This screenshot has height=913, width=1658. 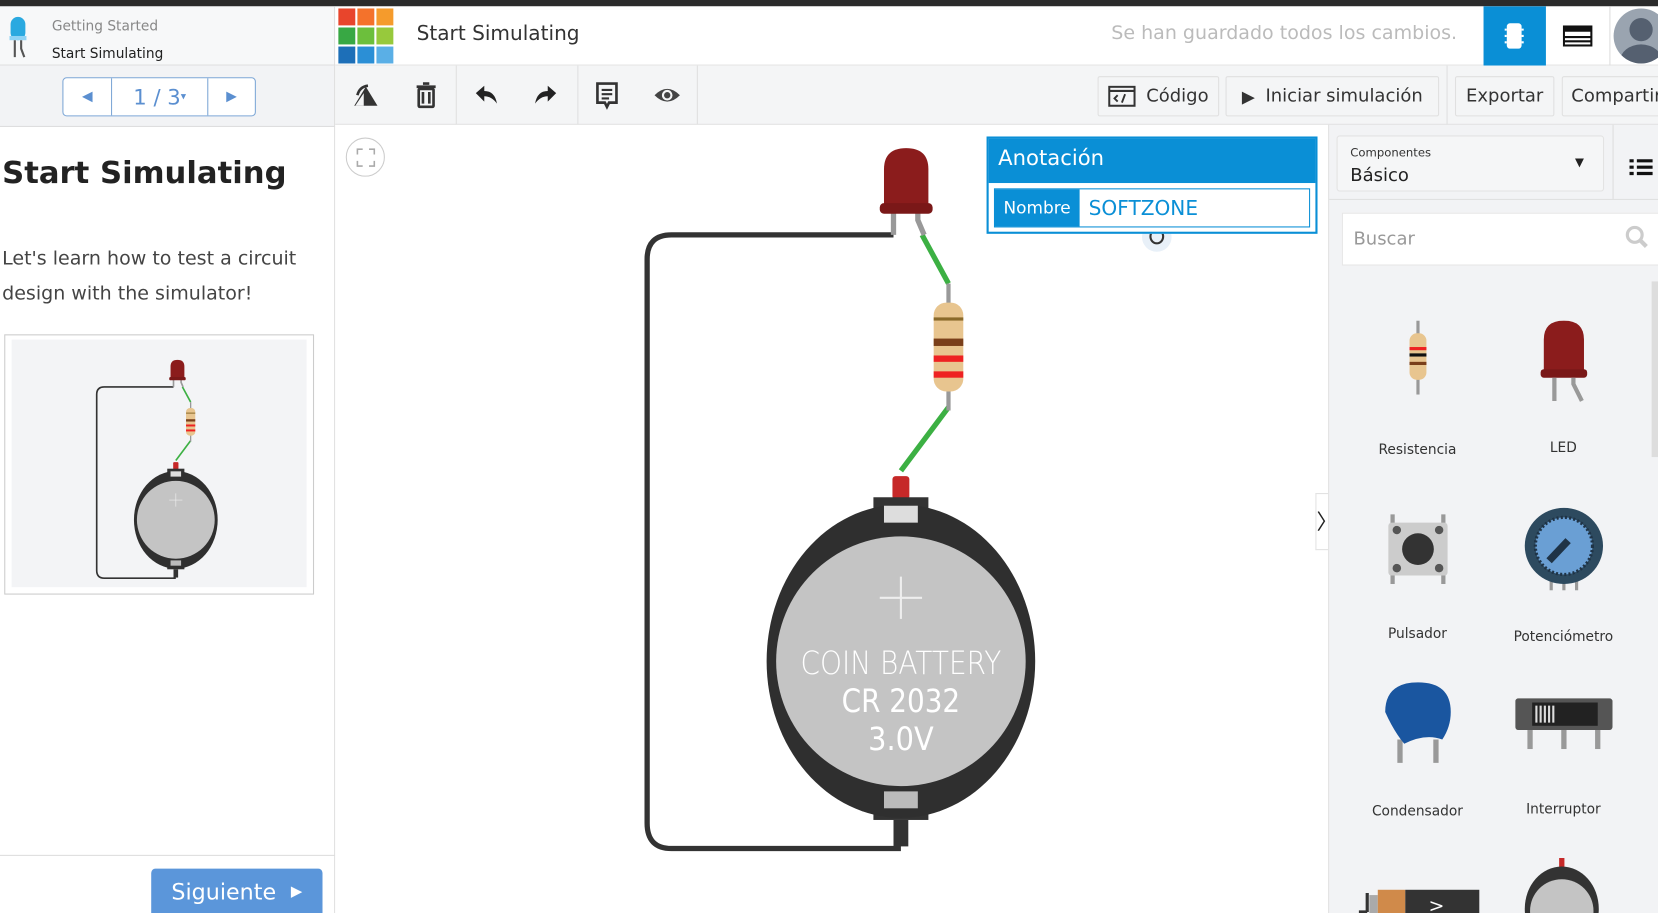 What do you see at coordinates (1284, 33) in the screenshot?
I see `save-status: Se han guardado todos los cambios.` at bounding box center [1284, 33].